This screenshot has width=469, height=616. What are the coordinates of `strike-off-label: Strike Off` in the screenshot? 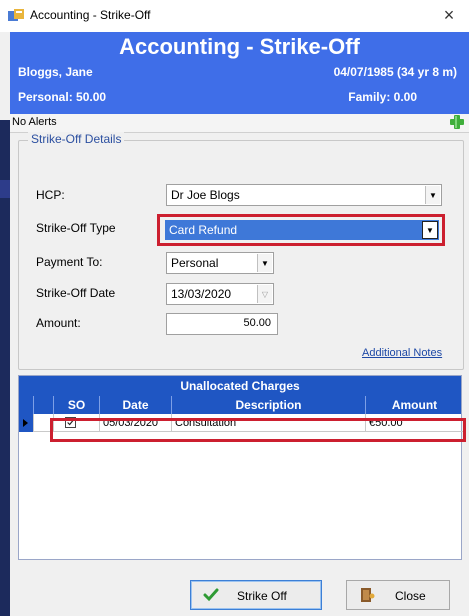 It's located at (262, 596).